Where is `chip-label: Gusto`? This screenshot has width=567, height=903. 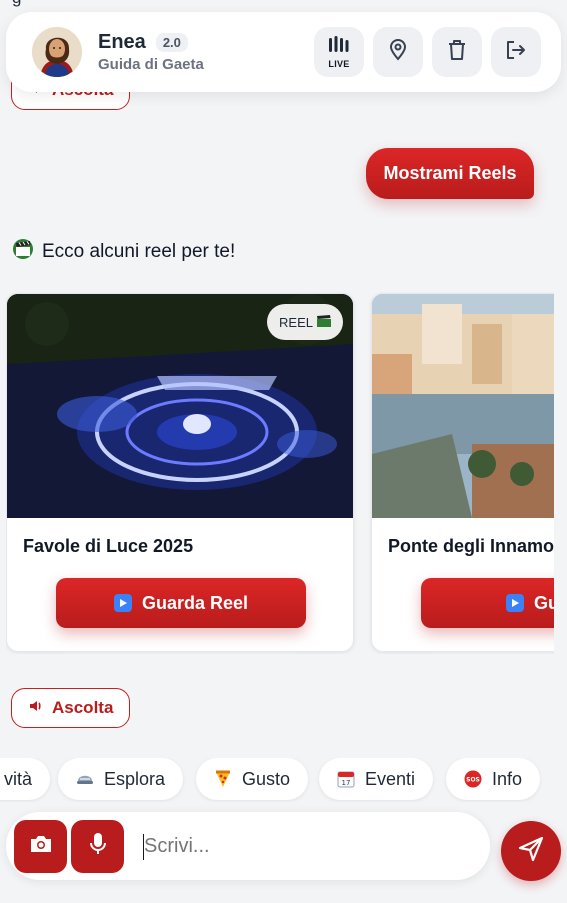 chip-label: Gusto is located at coordinates (266, 778).